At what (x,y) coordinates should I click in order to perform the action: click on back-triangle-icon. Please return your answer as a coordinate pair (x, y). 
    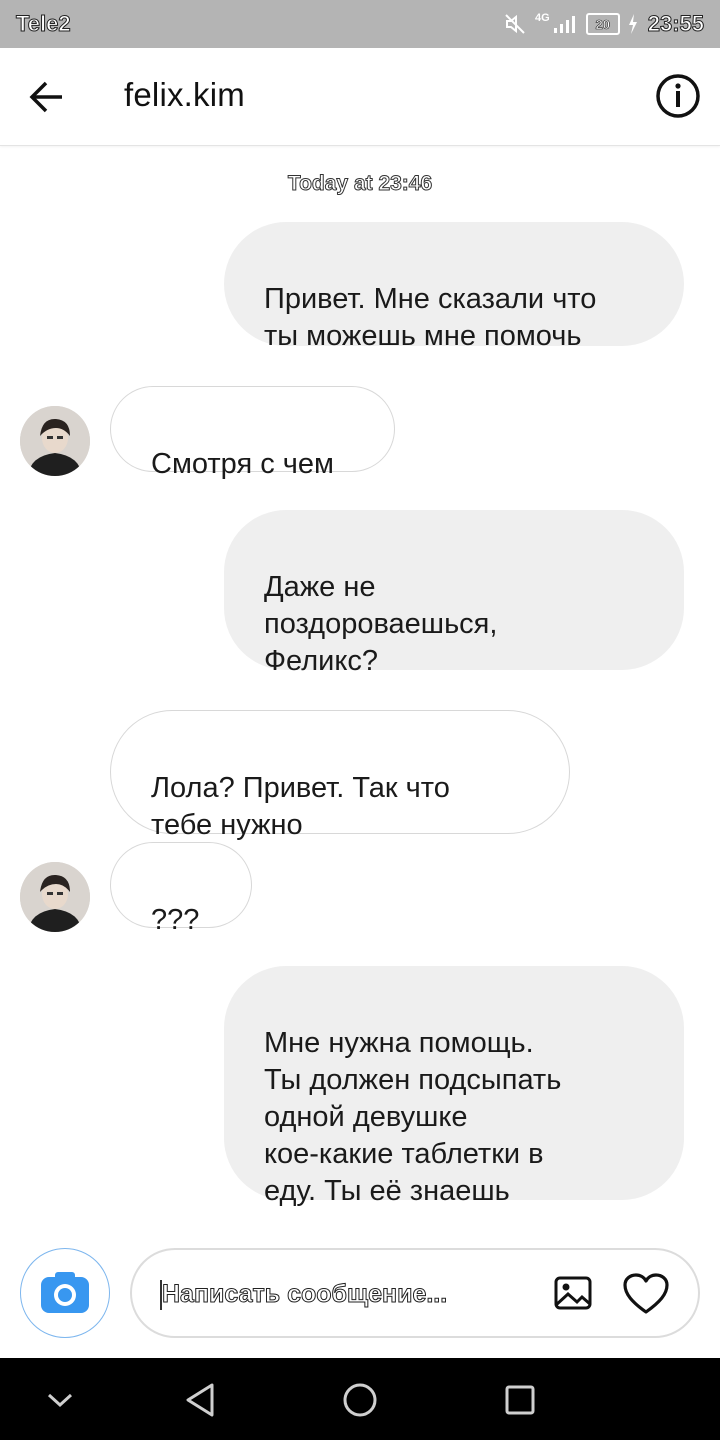
    Looking at the image, I should click on (200, 1400).